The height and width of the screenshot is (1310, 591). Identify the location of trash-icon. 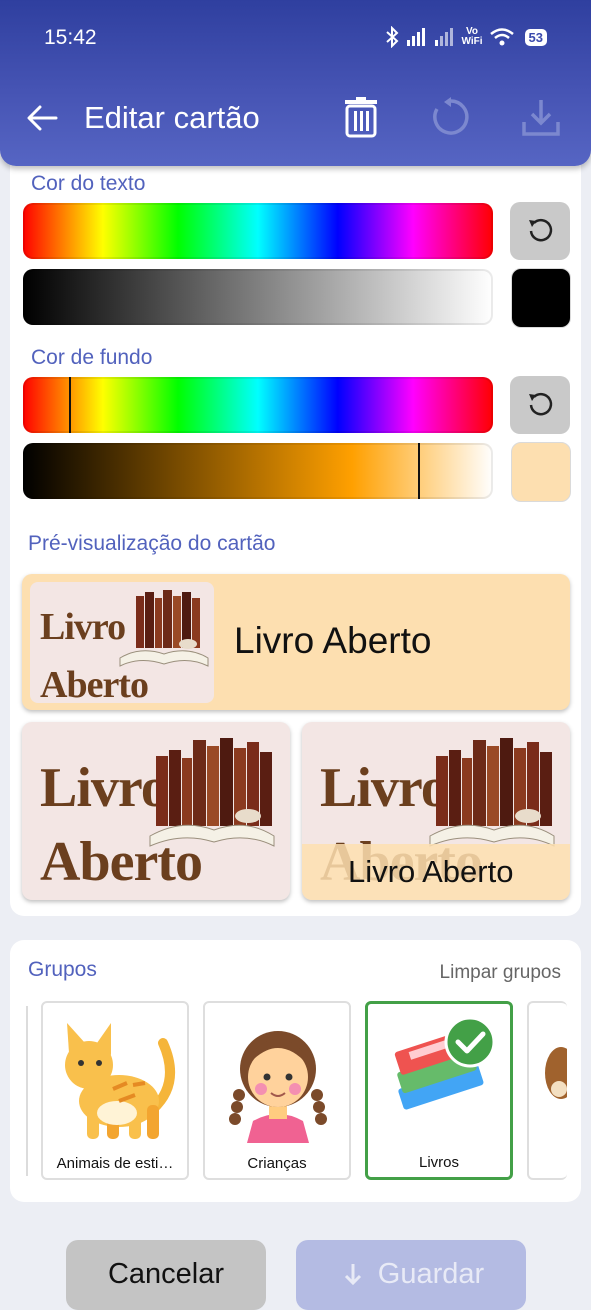
(361, 117).